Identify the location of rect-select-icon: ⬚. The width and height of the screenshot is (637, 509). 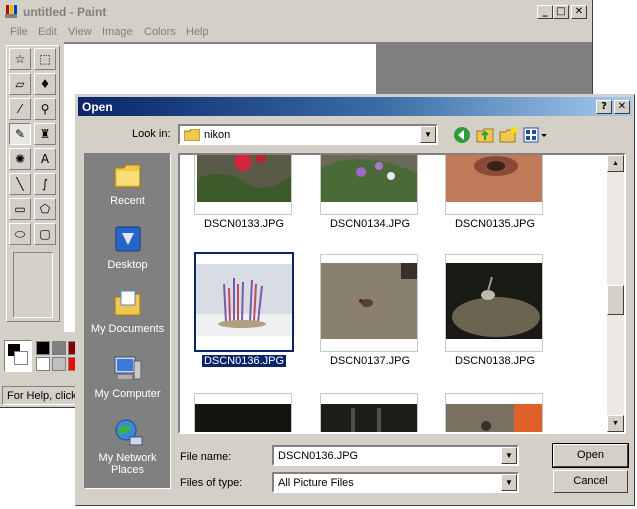
(45, 59).